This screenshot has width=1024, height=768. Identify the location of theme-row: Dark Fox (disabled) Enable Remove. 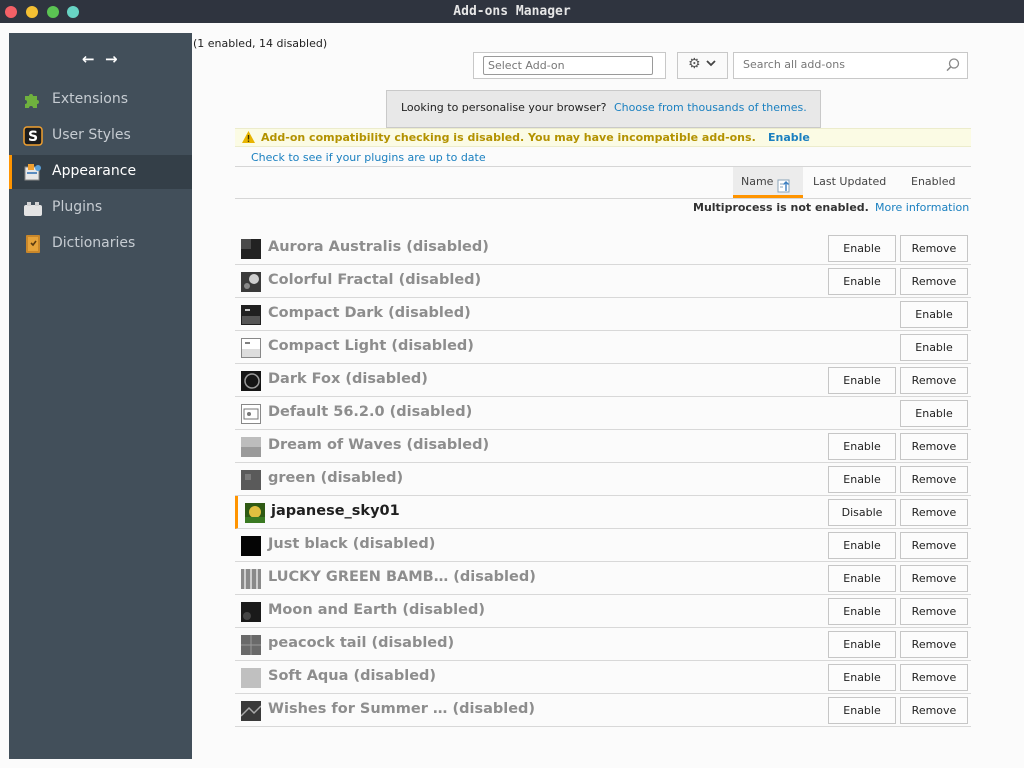
(603, 380).